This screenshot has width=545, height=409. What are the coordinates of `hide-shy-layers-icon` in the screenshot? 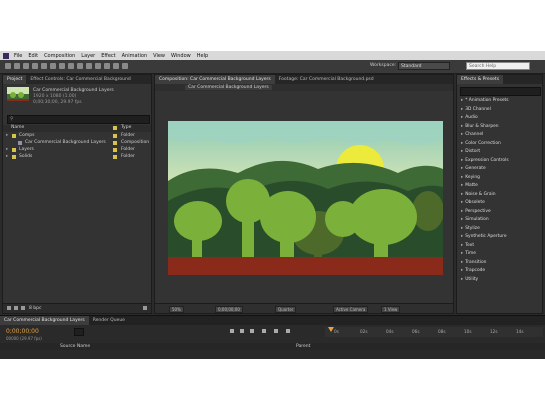 It's located at (252, 331).